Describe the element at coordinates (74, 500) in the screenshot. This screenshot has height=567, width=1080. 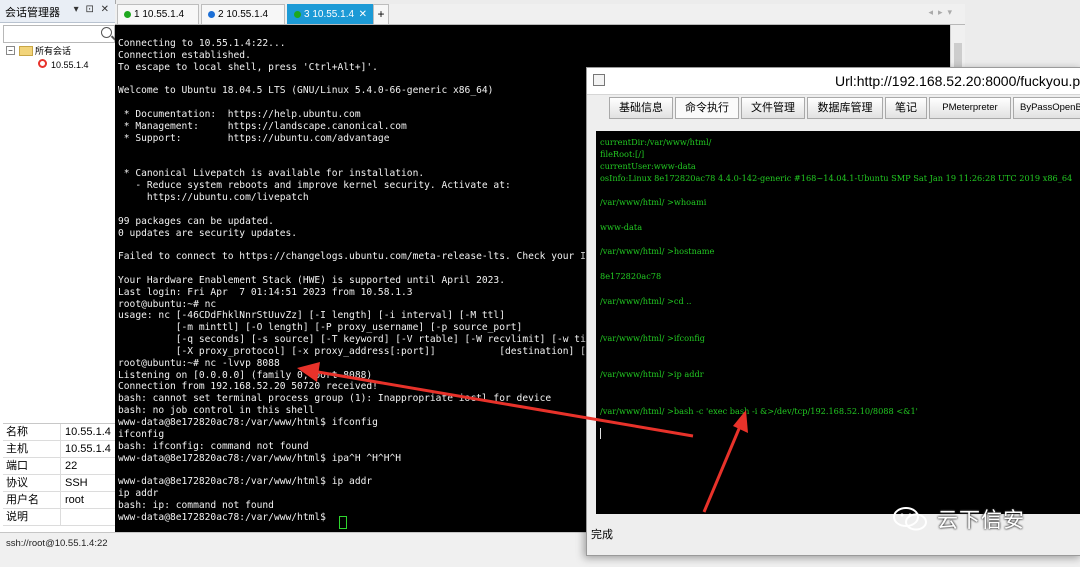
I see `property-value: root` at that location.